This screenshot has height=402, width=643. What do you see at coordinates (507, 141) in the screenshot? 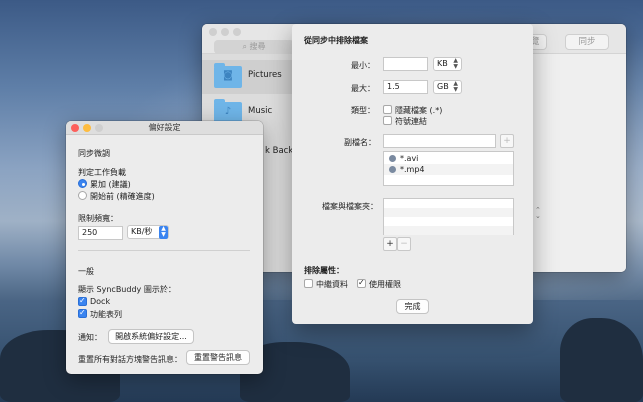
I see `add-extension-button: +` at bounding box center [507, 141].